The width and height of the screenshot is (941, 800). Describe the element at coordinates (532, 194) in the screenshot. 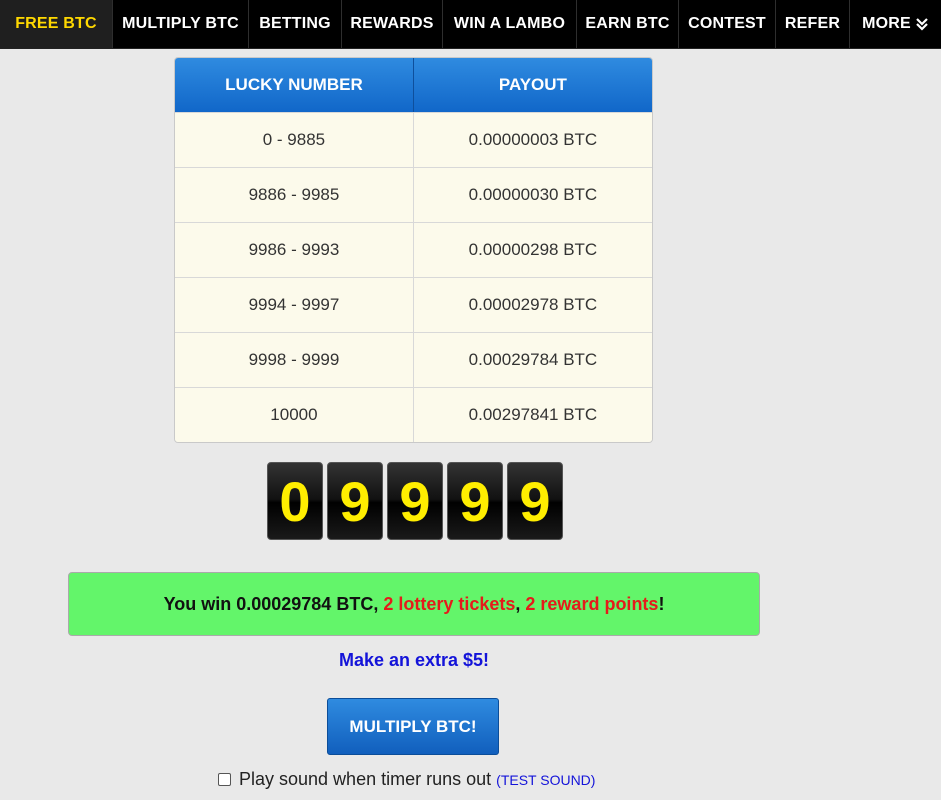

I see `payout-cell: 0.00000030 BTC` at that location.